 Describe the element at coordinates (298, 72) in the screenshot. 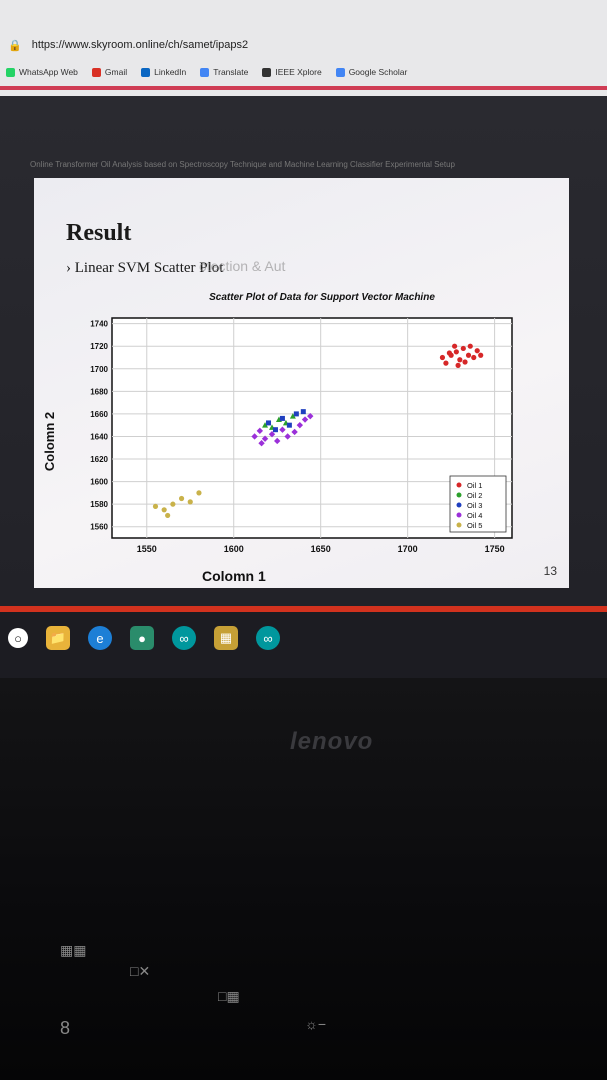

I see `bookmark-label: IEEE Xplore` at that location.